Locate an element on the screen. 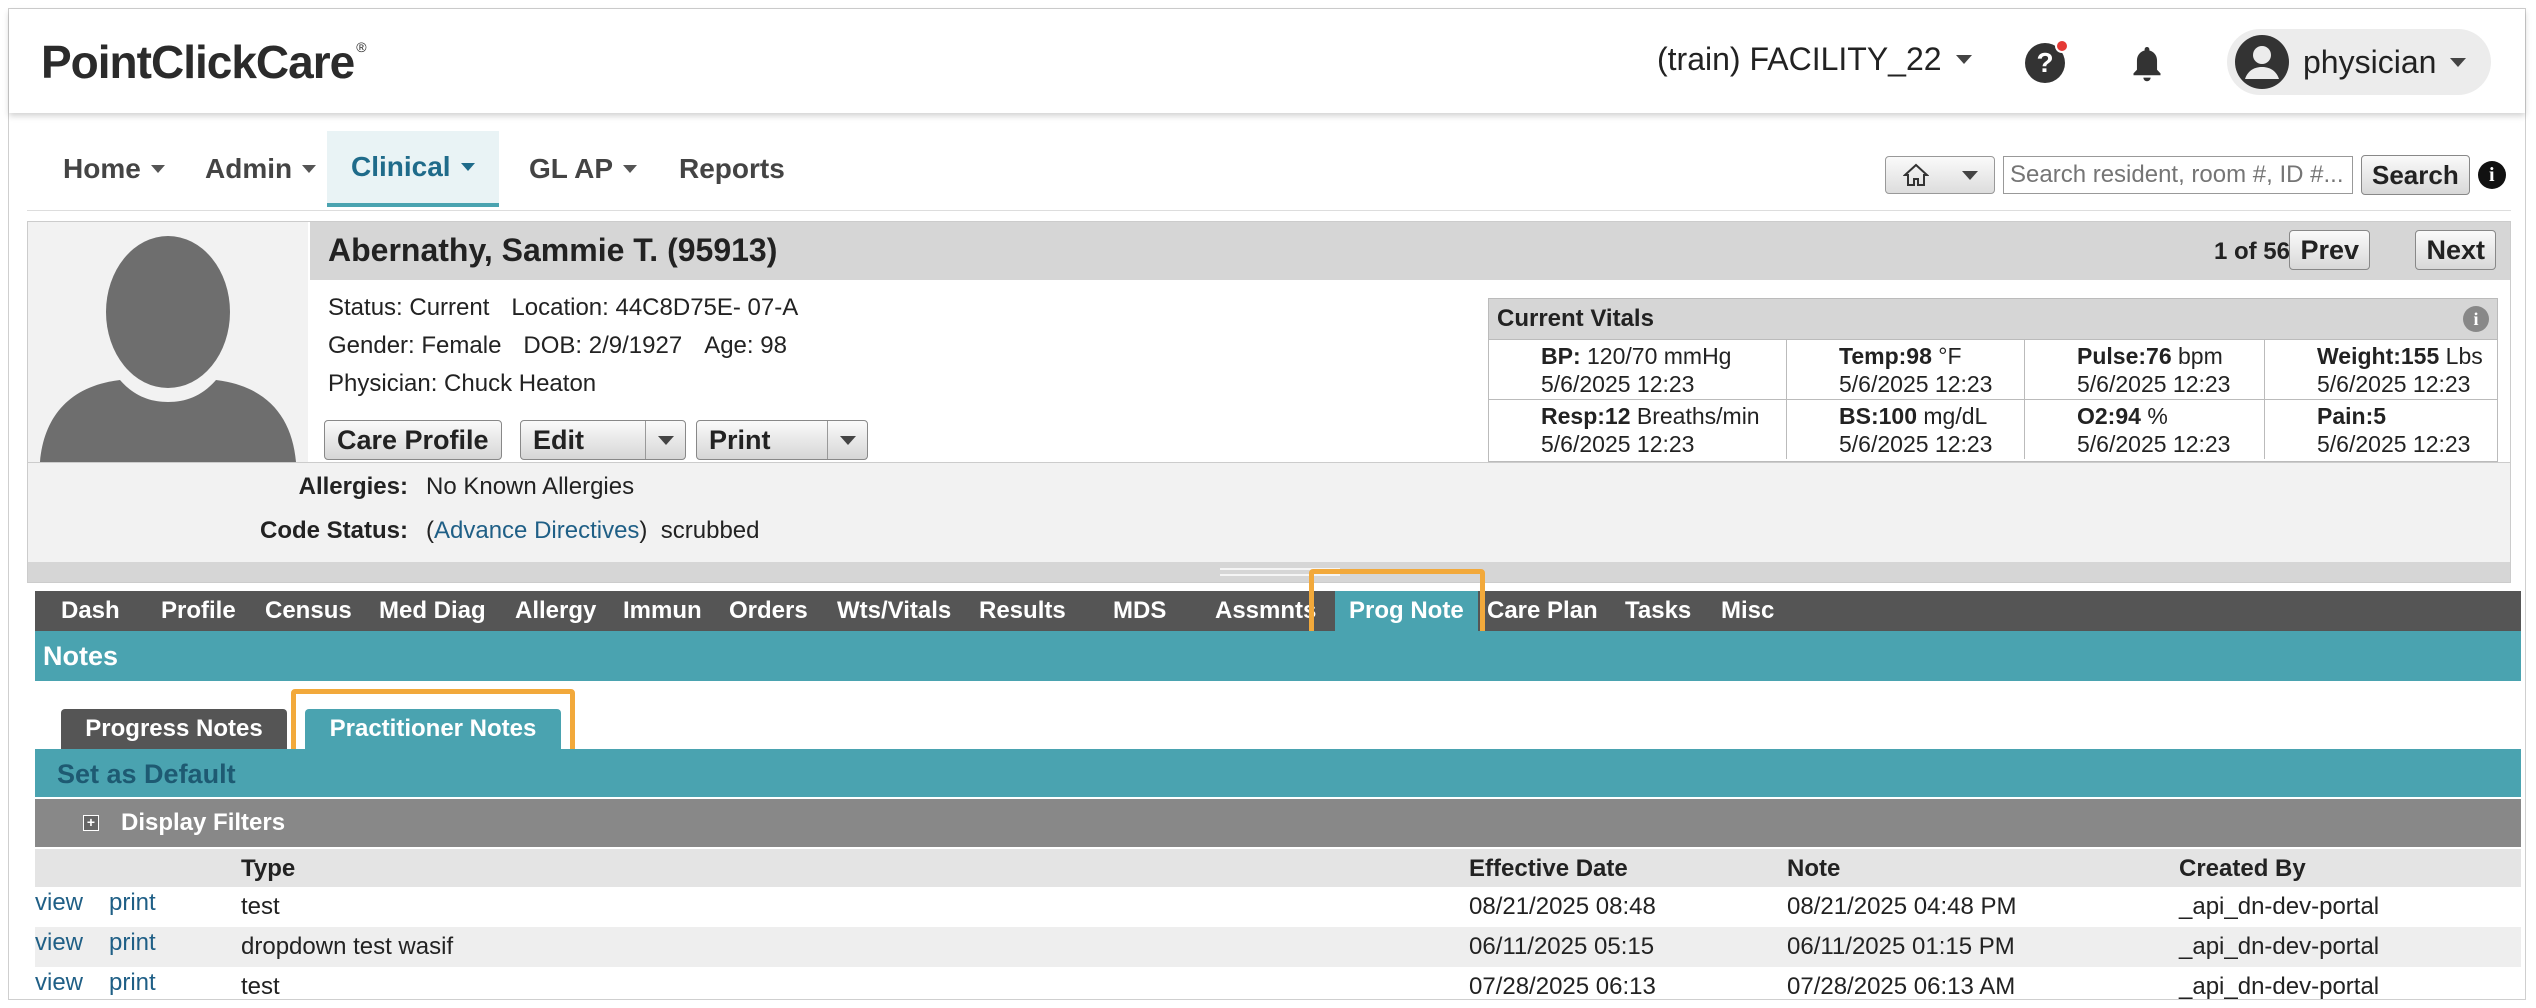 The image size is (2536, 1008). tab-tasks: Tasks is located at coordinates (1658, 611).